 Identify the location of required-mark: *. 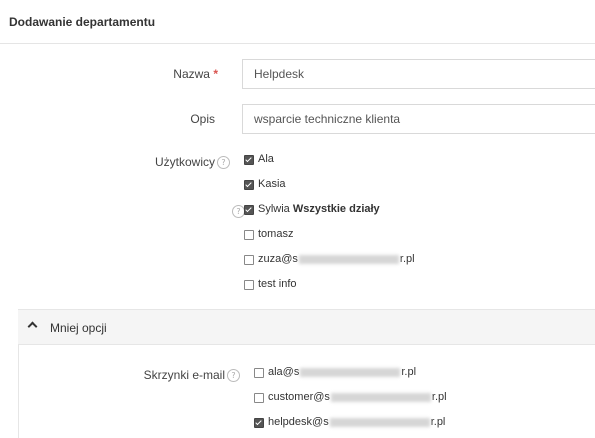
(215, 74).